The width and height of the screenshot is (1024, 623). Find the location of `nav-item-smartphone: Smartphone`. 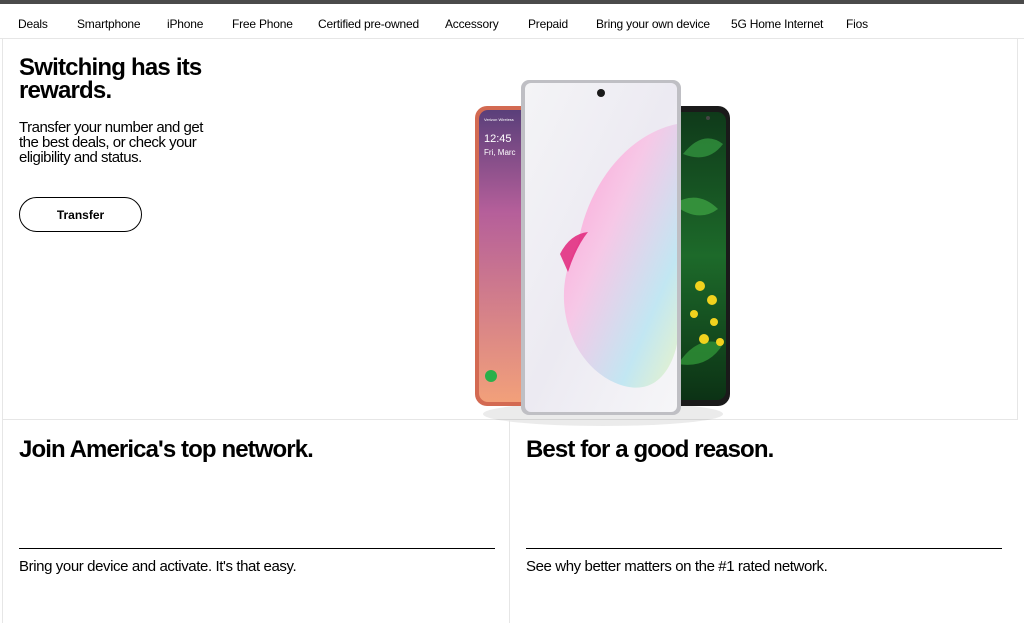

nav-item-smartphone: Smartphone is located at coordinates (109, 24).